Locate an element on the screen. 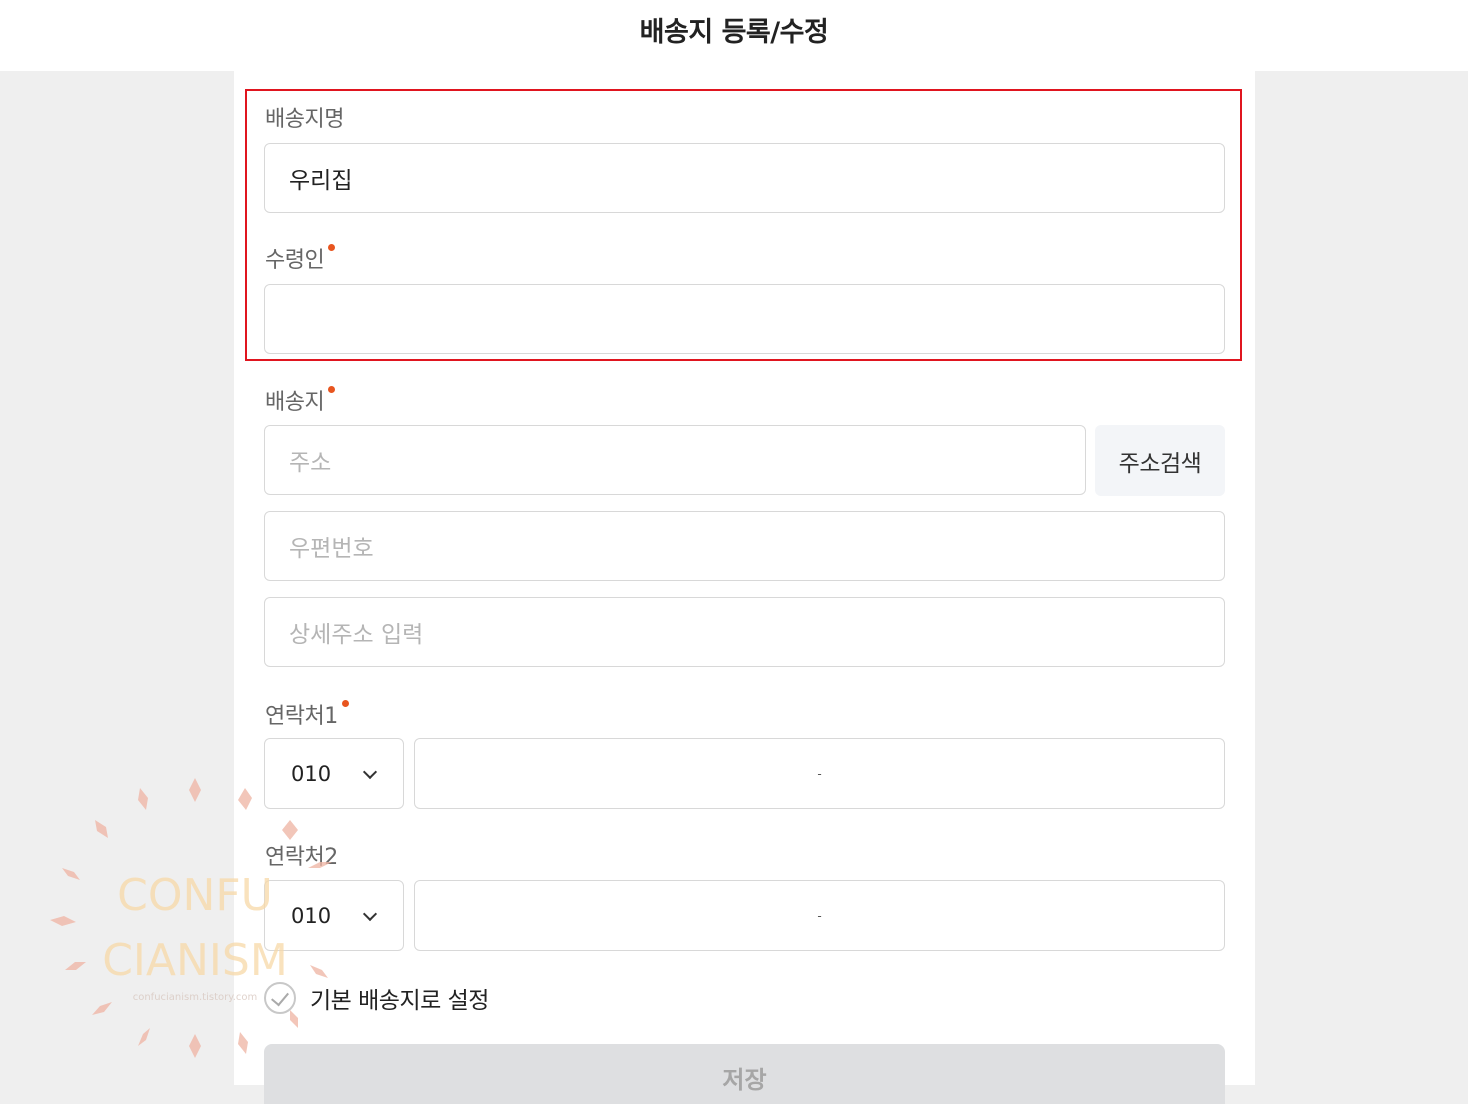  phone1-label: 연락처1 is located at coordinates (307, 714).